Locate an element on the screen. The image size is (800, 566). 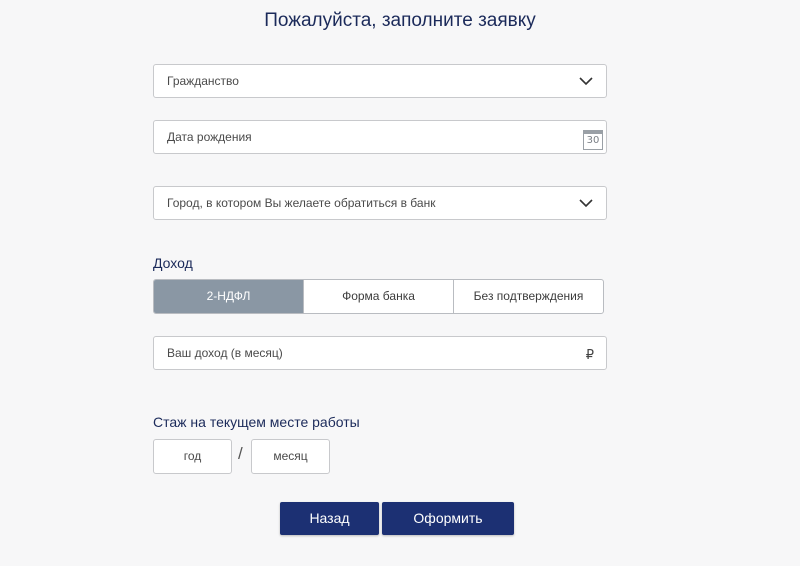
income-proof-selector: 2-НДФЛ Форма банка Без подтверждения is located at coordinates (378, 296).